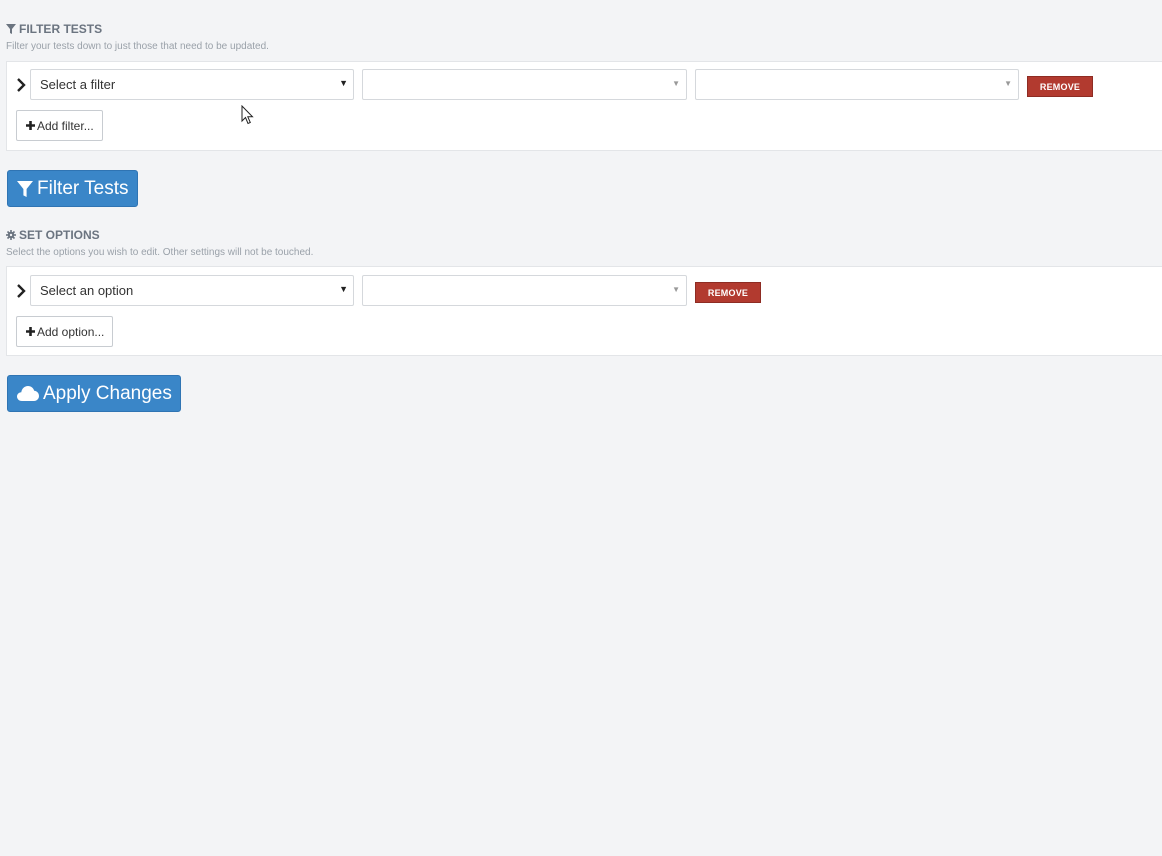 Image resolution: width=1162 pixels, height=856 pixels. I want to click on gear-icon, so click(11, 235).